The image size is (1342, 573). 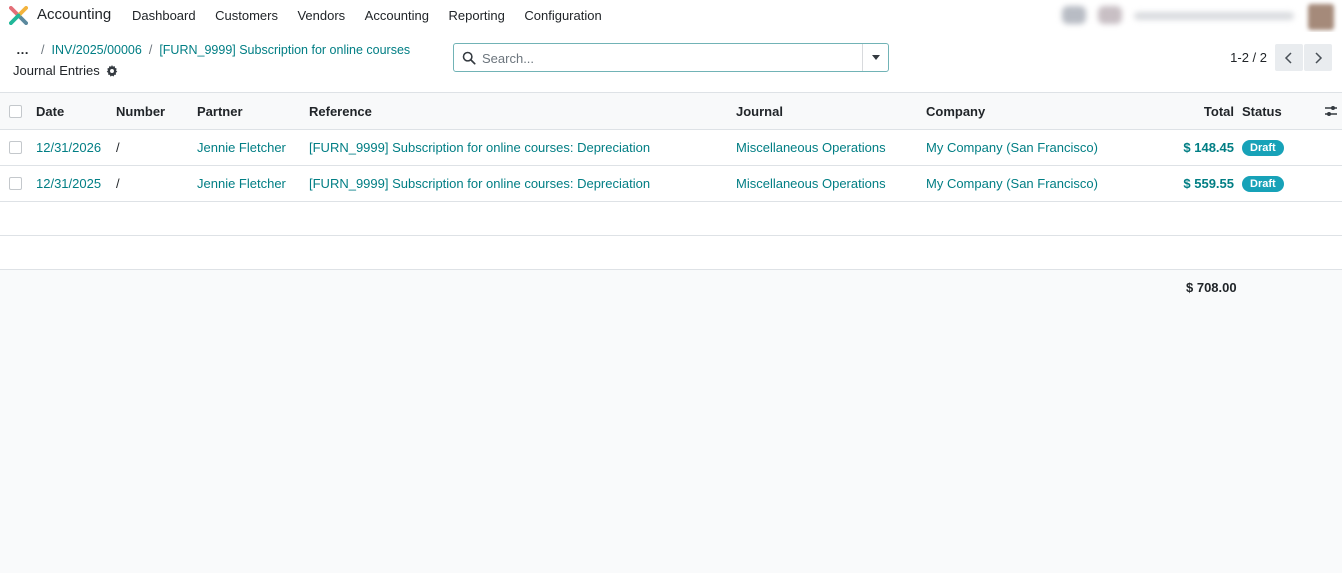 What do you see at coordinates (18, 15) in the screenshot?
I see `accounting-app-icon` at bounding box center [18, 15].